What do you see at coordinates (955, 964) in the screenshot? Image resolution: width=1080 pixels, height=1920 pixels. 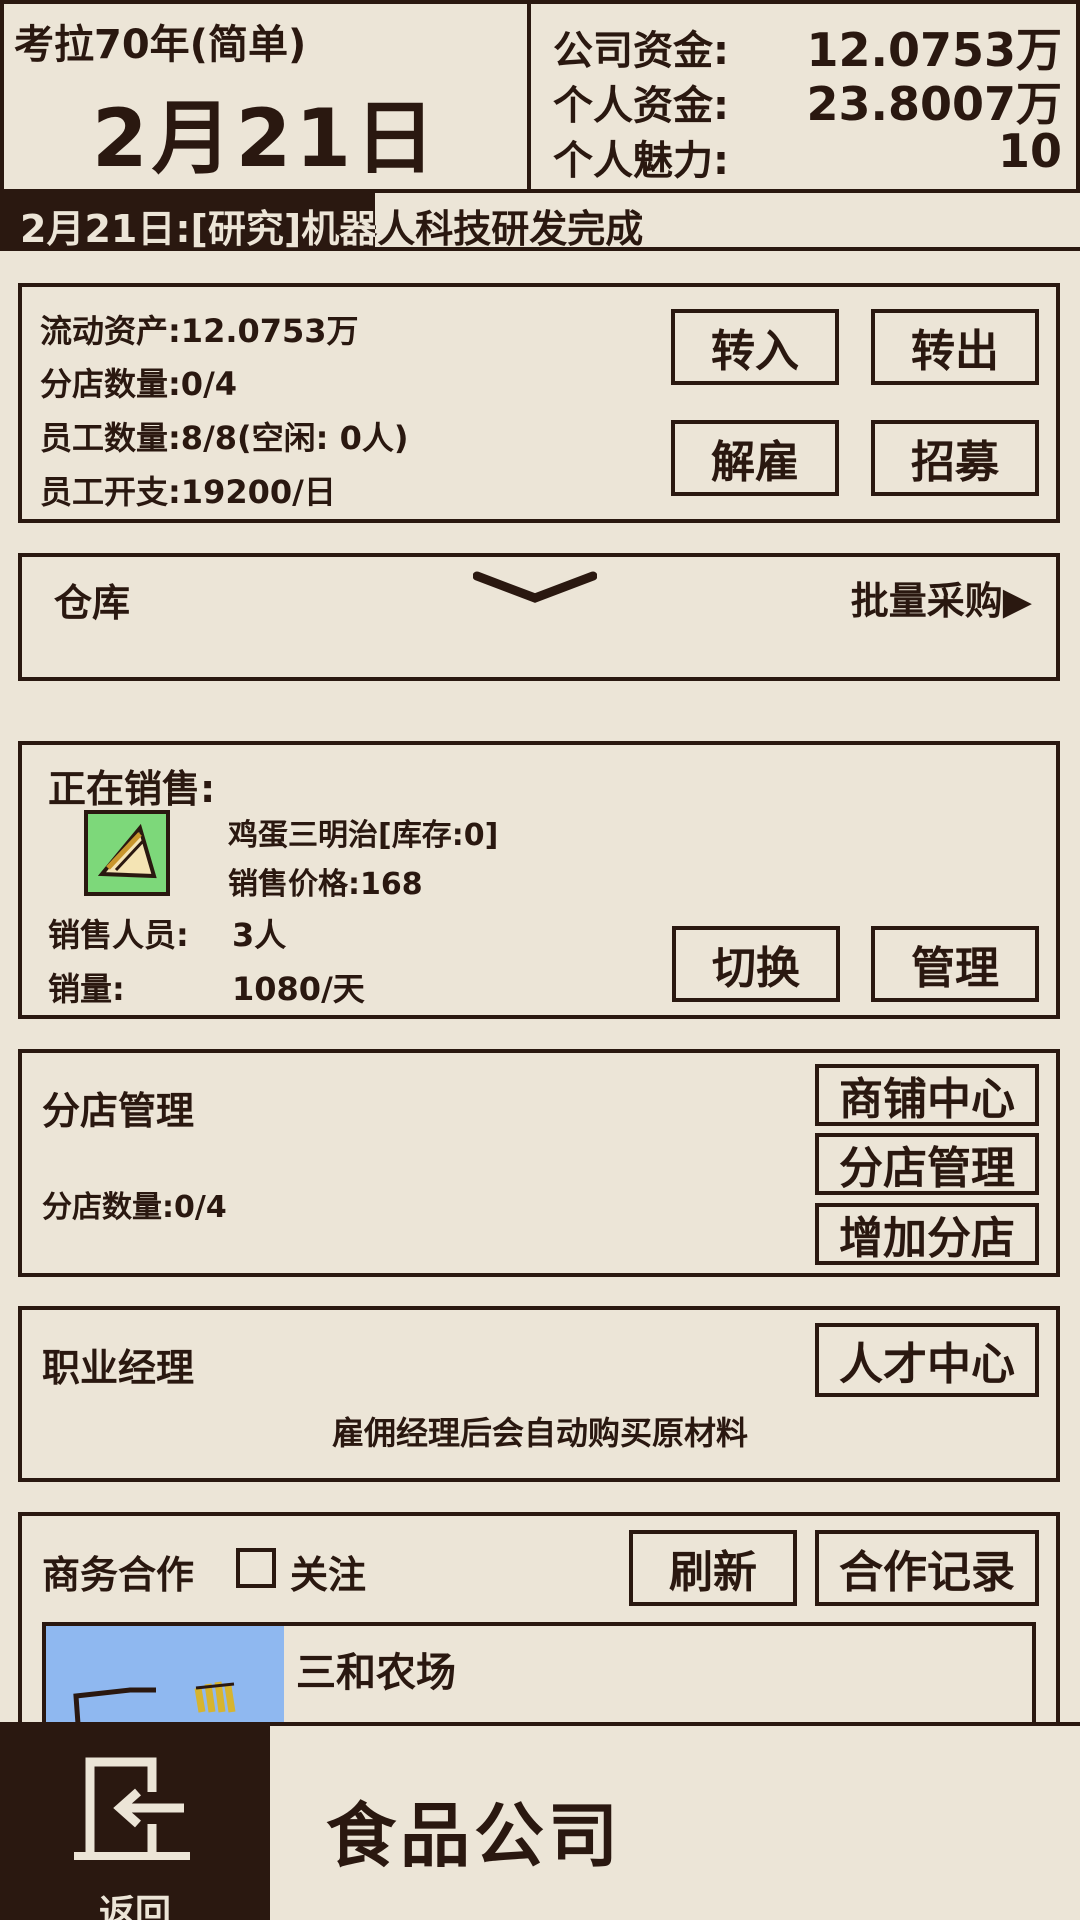 I see `manage-sales-button: 管理` at bounding box center [955, 964].